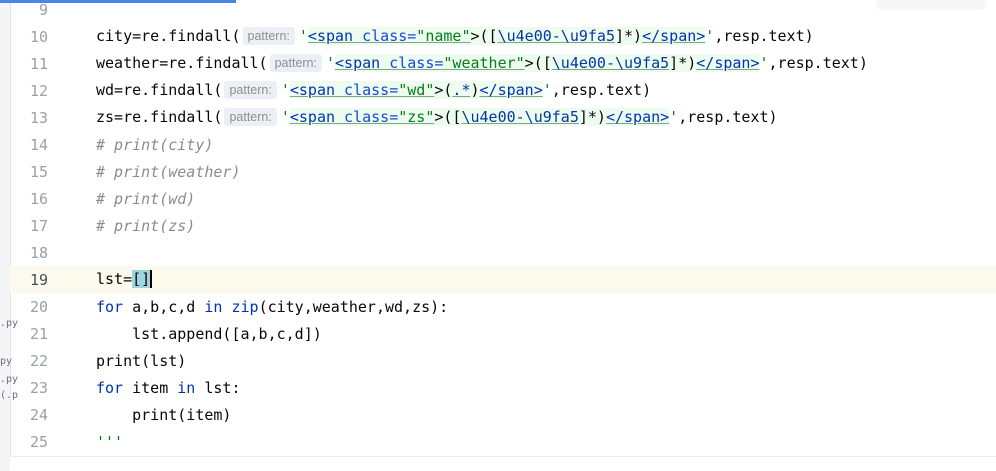 This screenshot has width=996, height=471. What do you see at coordinates (141, 361) in the screenshot?
I see `line-code: print(lst)` at bounding box center [141, 361].